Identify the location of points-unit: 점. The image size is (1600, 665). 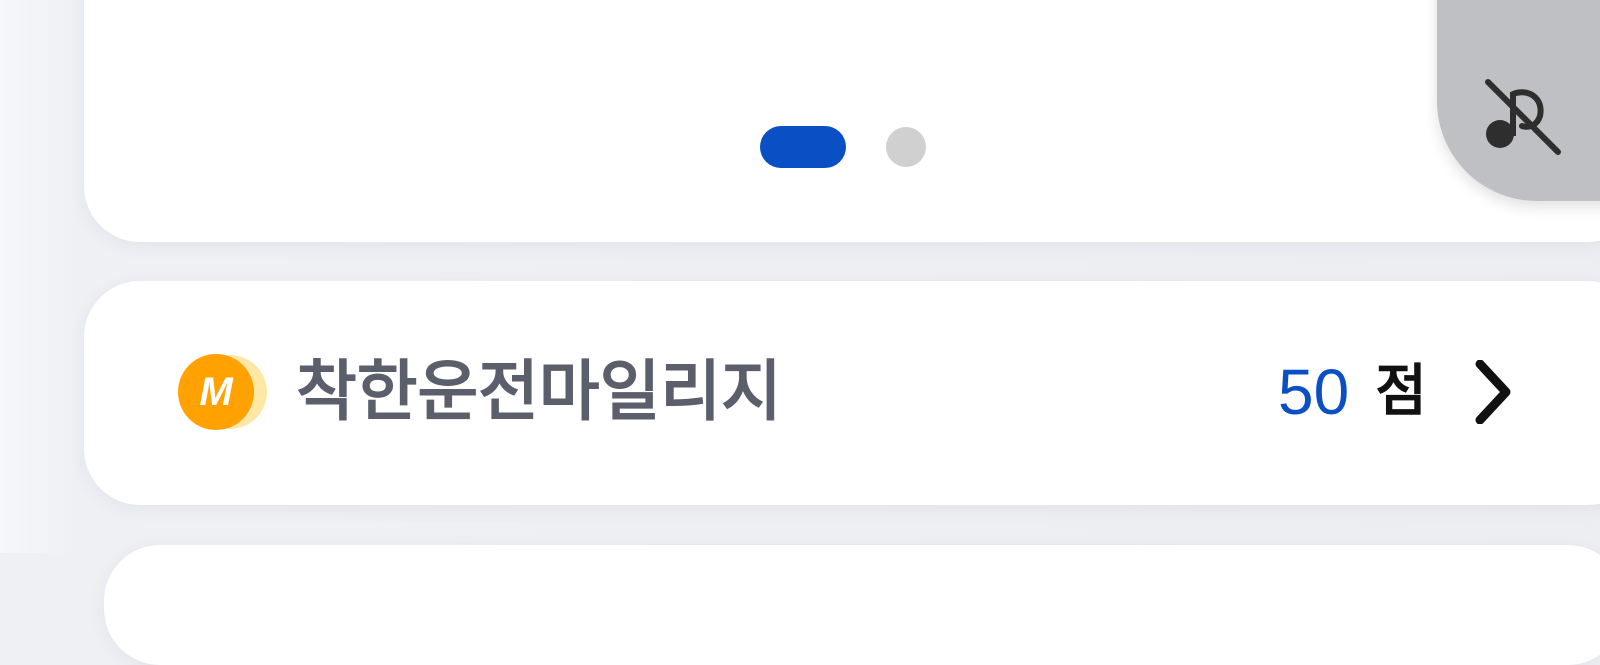
(1401, 391).